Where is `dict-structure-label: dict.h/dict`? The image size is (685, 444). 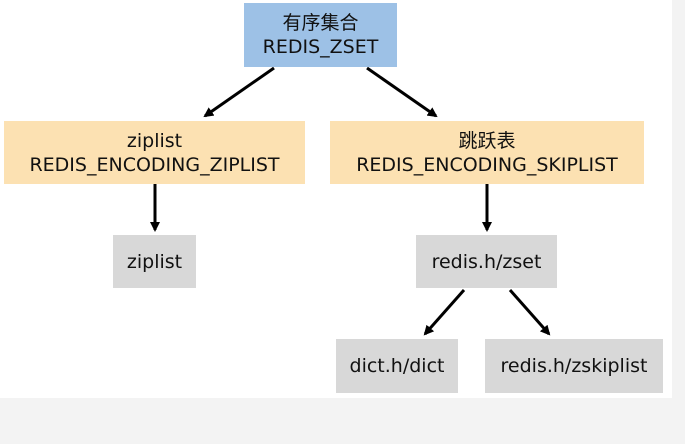 dict-structure-label: dict.h/dict is located at coordinates (397, 366).